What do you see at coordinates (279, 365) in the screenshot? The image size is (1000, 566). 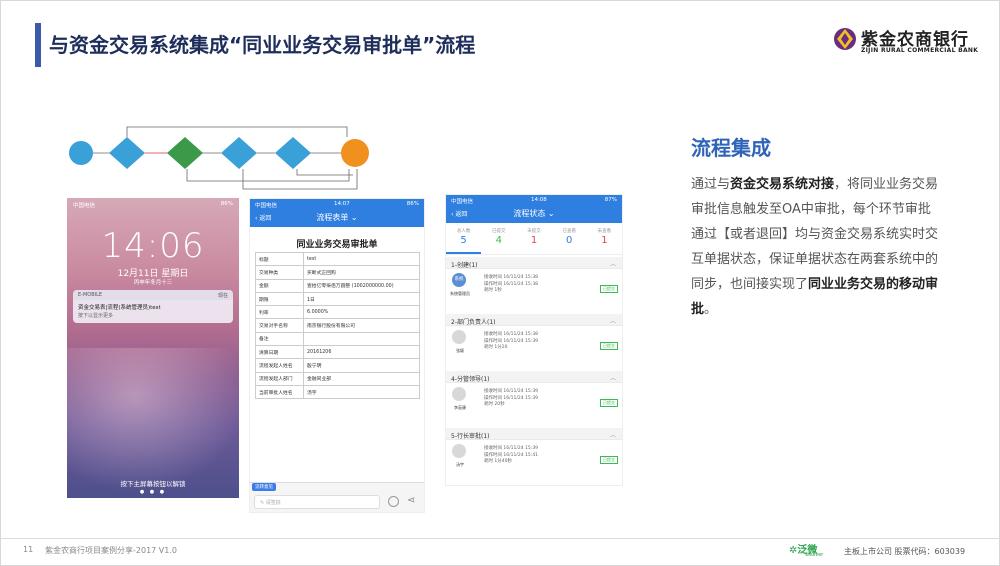 I see `form-field-label: 流程发起人姓名` at bounding box center [279, 365].